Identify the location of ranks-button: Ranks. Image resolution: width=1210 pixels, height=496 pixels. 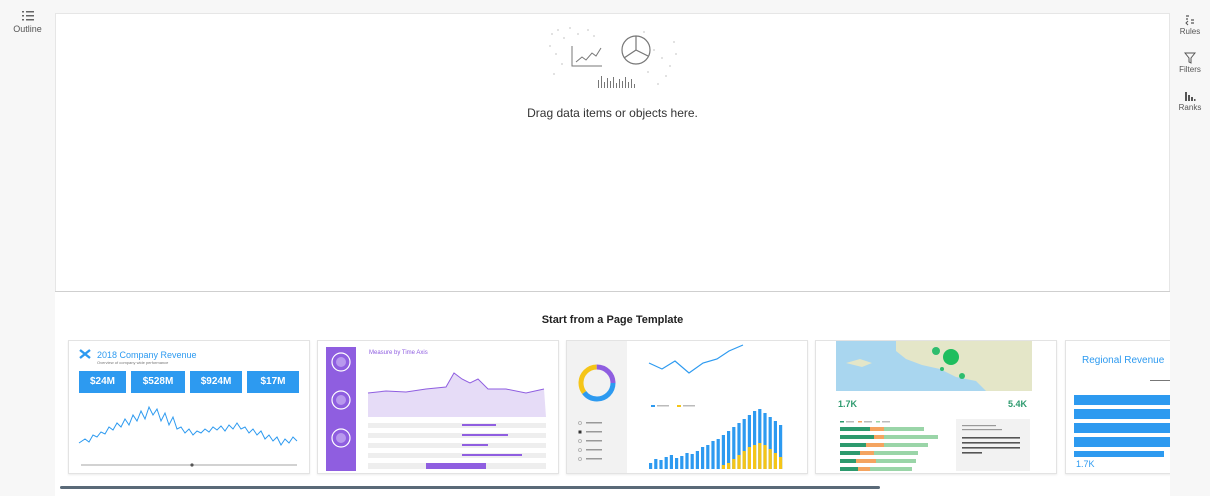
(1190, 101).